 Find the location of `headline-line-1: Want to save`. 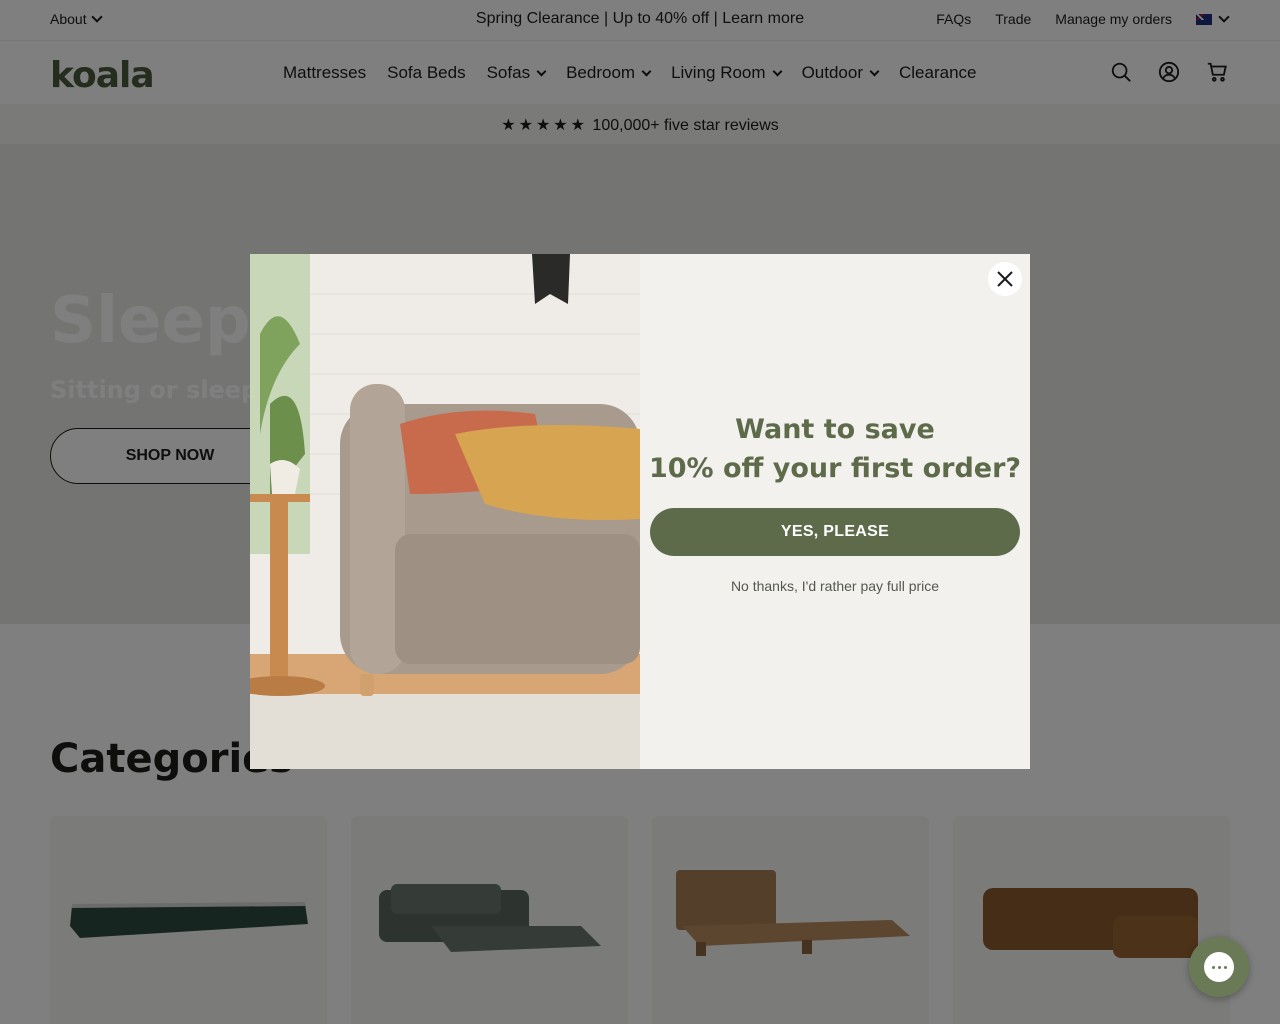

headline-line-1: Want to save is located at coordinates (835, 429).